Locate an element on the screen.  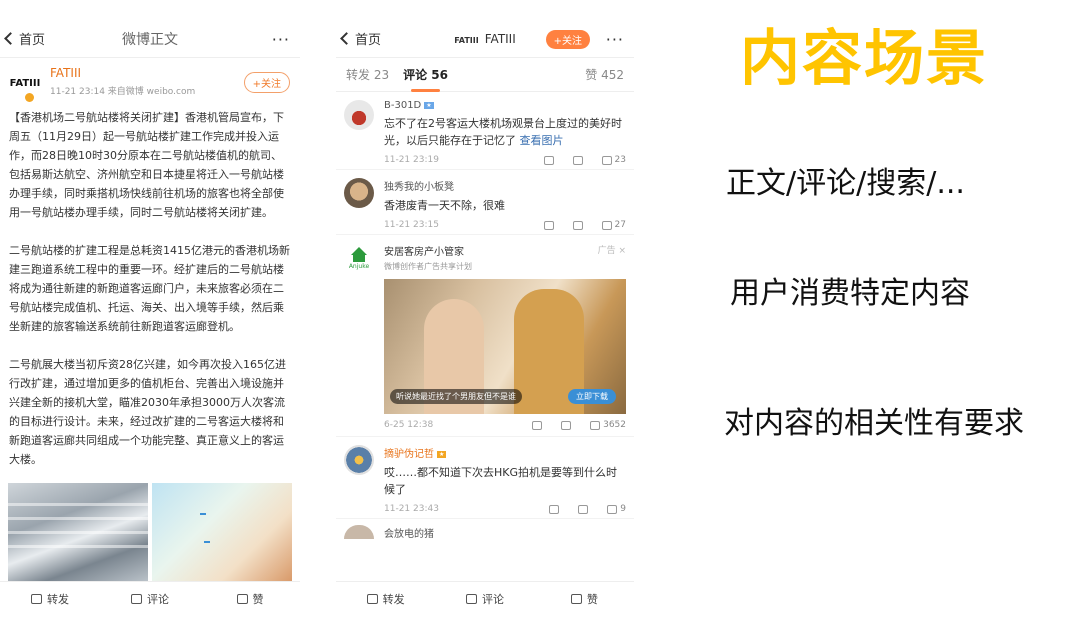
comment-author-name: B-301D is located at coordinates (403, 105).